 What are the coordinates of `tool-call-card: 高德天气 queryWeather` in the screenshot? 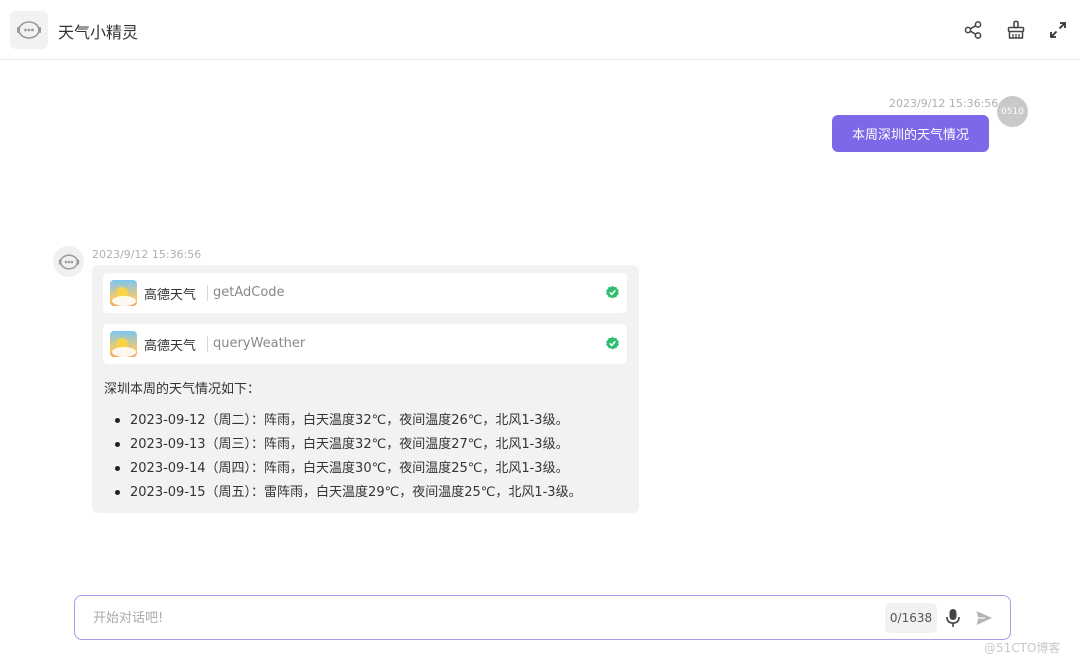 It's located at (365, 344).